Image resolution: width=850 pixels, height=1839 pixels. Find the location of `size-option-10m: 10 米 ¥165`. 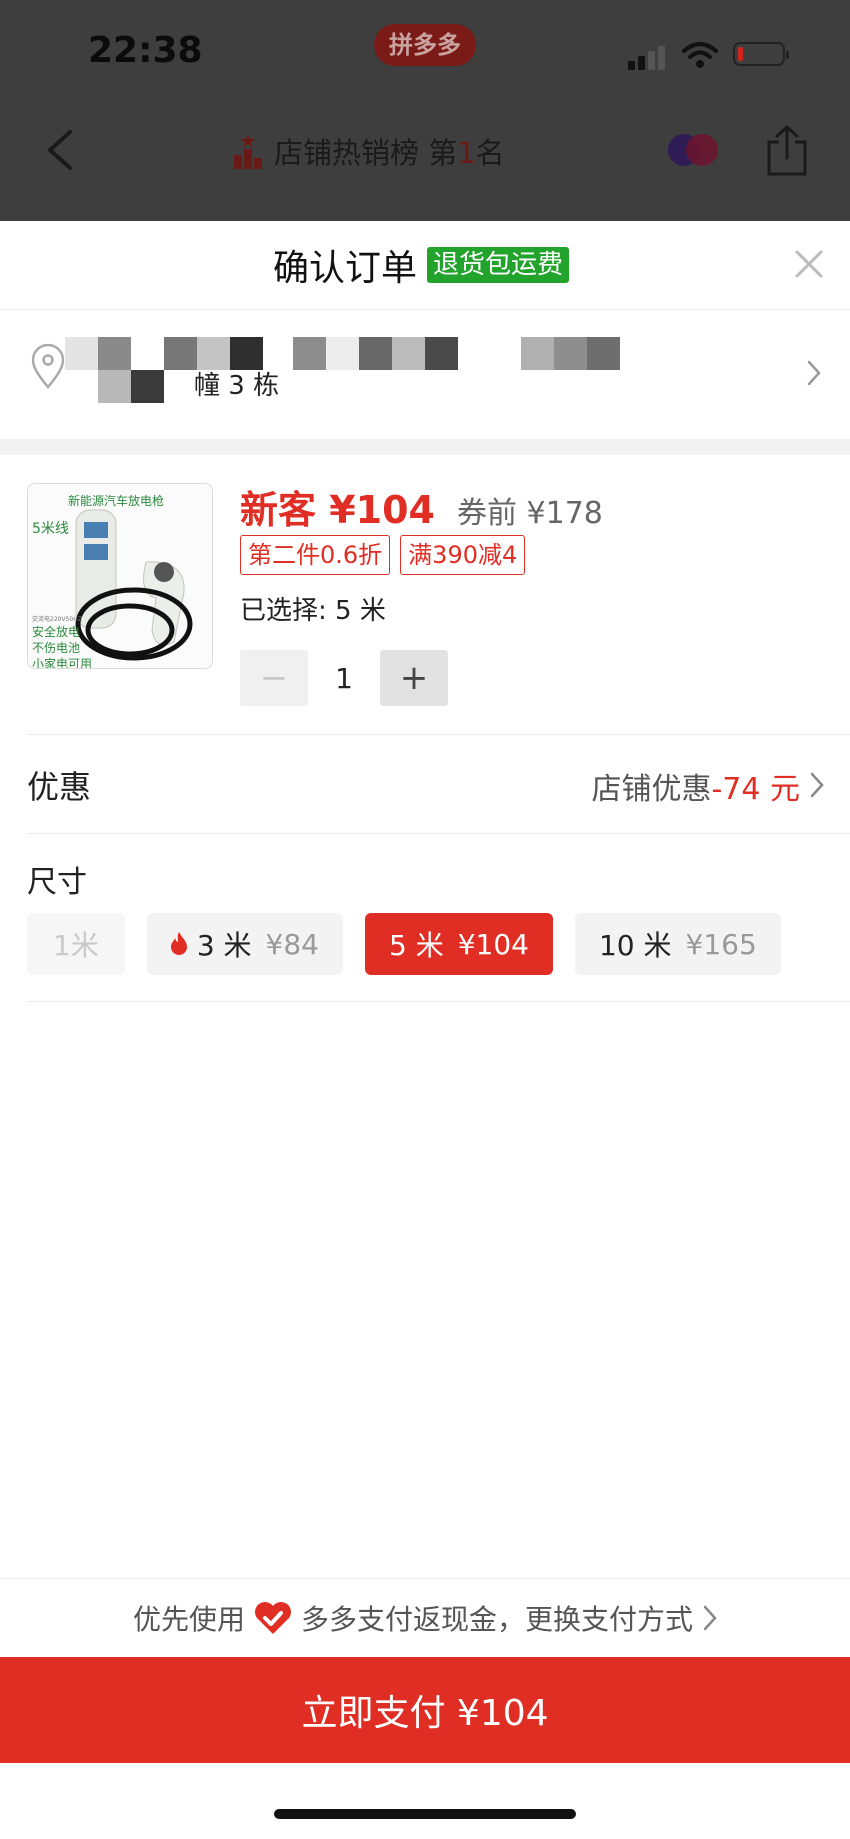

size-option-10m: 10 米 ¥165 is located at coordinates (677, 944).